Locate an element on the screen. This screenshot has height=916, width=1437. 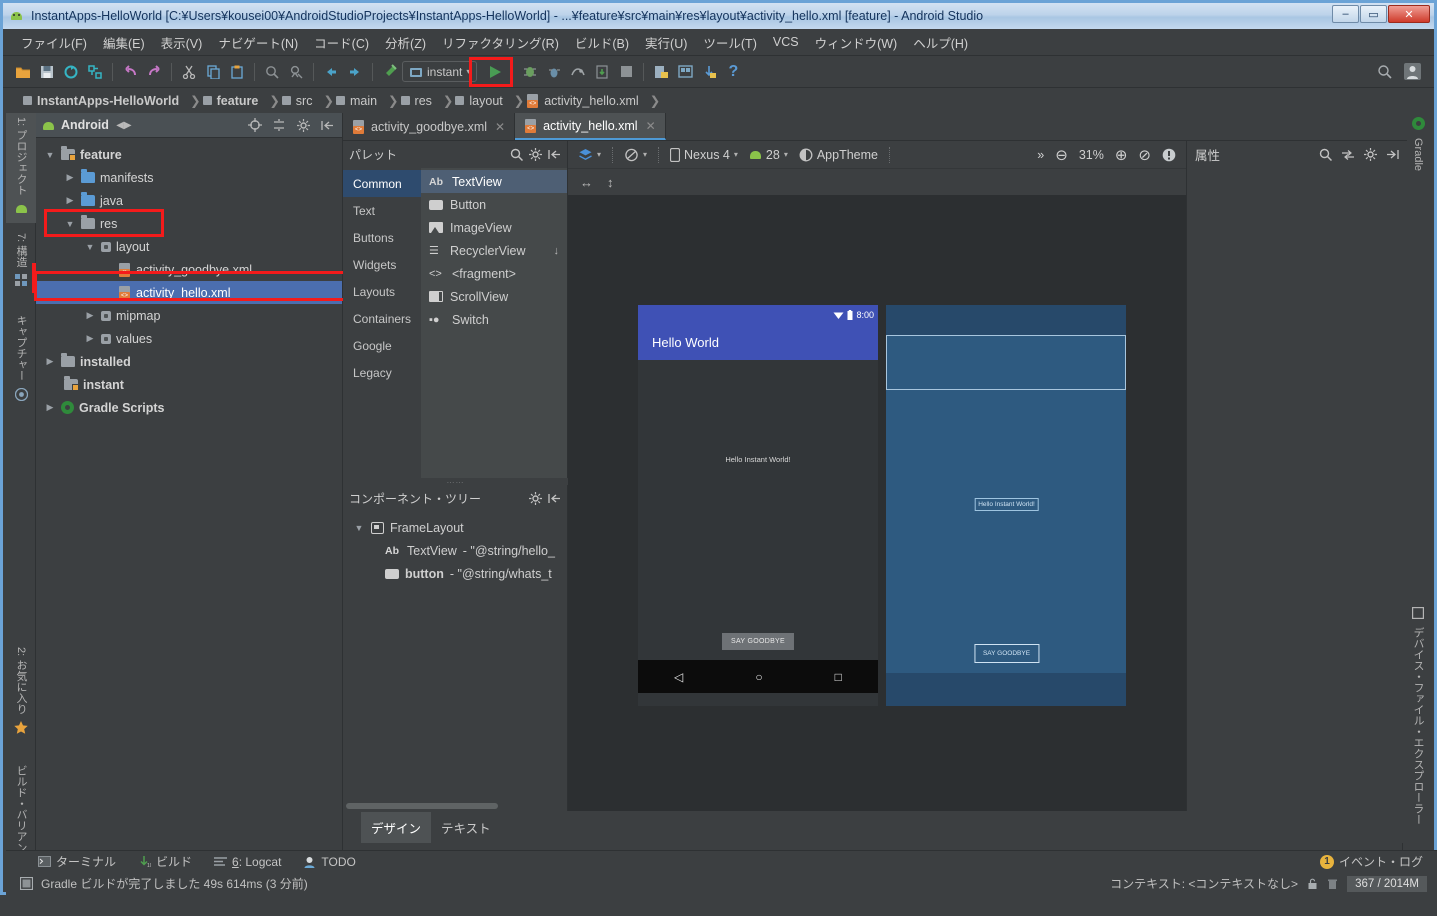
tree-item-manifests: ▶ manifests is located at coordinates (189, 177).